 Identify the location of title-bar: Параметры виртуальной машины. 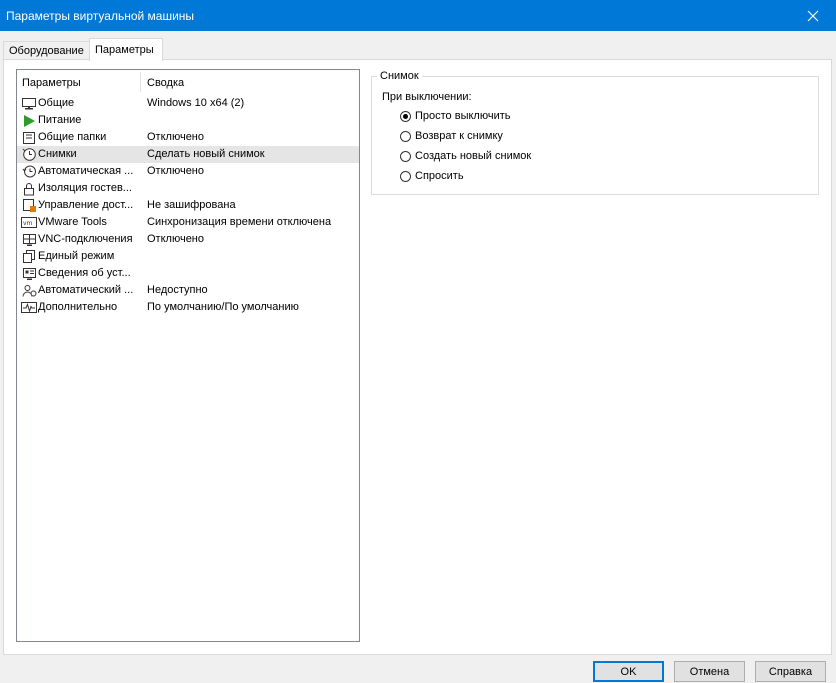
(418, 15).